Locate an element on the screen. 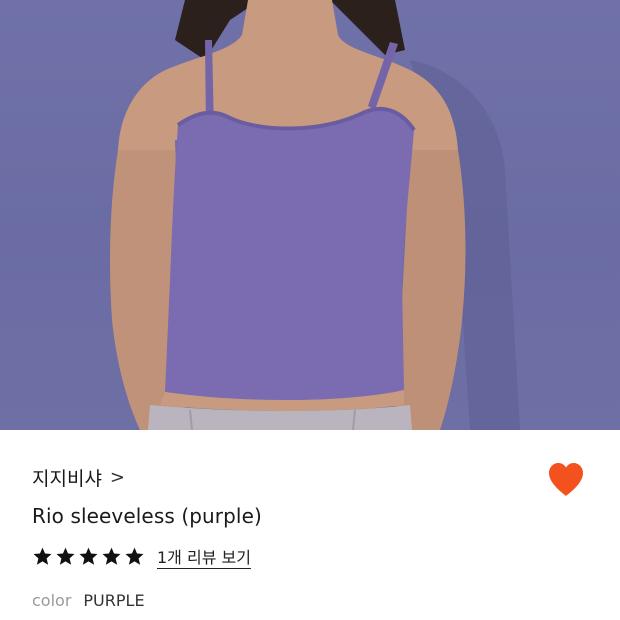 This screenshot has height=620, width=620. color-option: color PURPLE is located at coordinates (88, 600).